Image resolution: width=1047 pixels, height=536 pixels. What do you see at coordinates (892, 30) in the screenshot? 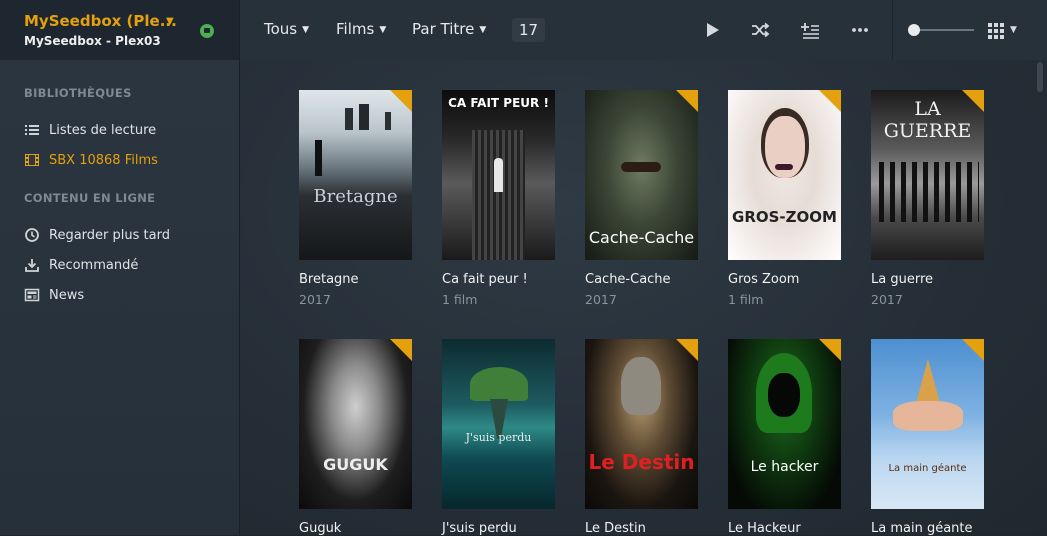
I see `toolbar-divider` at bounding box center [892, 30].